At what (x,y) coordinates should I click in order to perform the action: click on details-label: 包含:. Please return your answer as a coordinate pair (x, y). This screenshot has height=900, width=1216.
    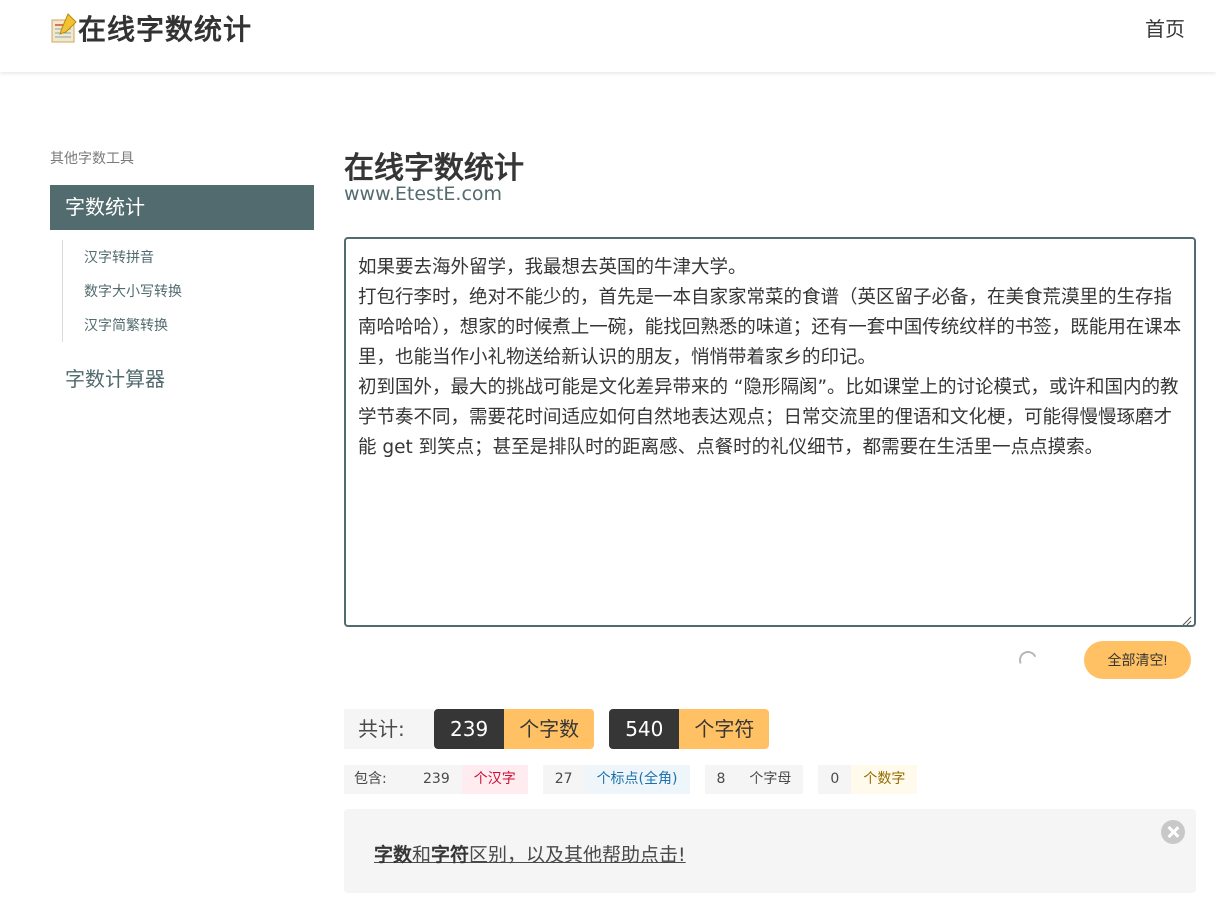
    Looking at the image, I should click on (377, 779).